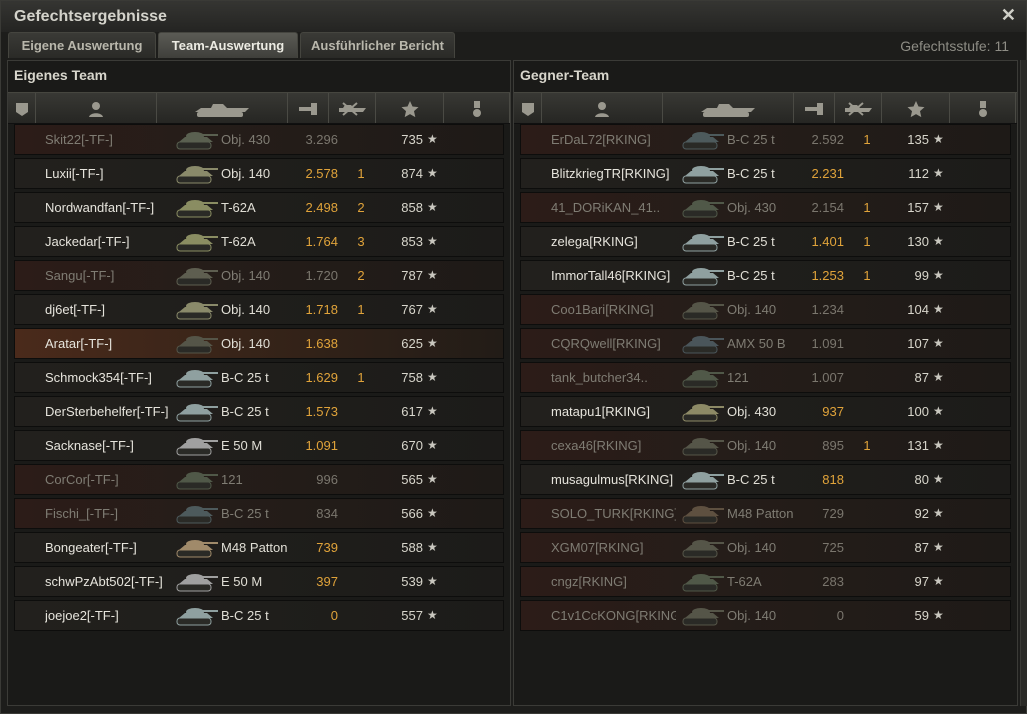  Describe the element at coordinates (410, 108) in the screenshot. I see `own-header-xp-star` at that location.